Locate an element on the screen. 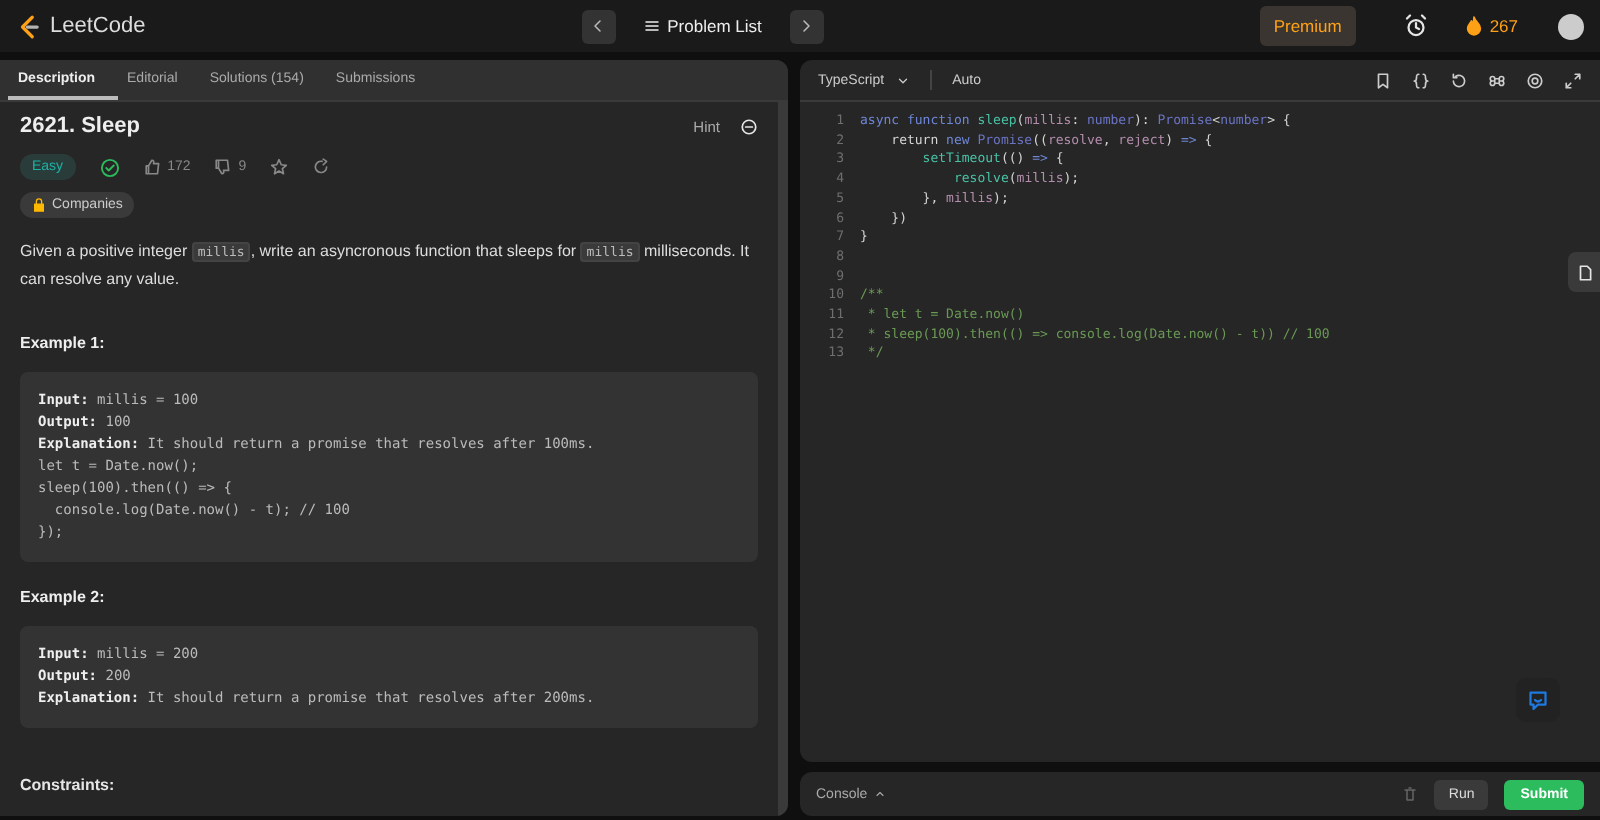  star-icon is located at coordinates (279, 167).